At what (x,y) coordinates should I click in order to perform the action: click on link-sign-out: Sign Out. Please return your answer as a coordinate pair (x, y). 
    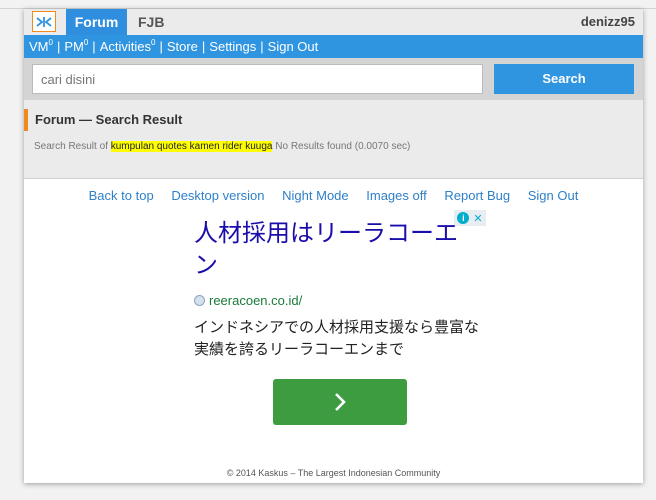
    Looking at the image, I should click on (553, 195).